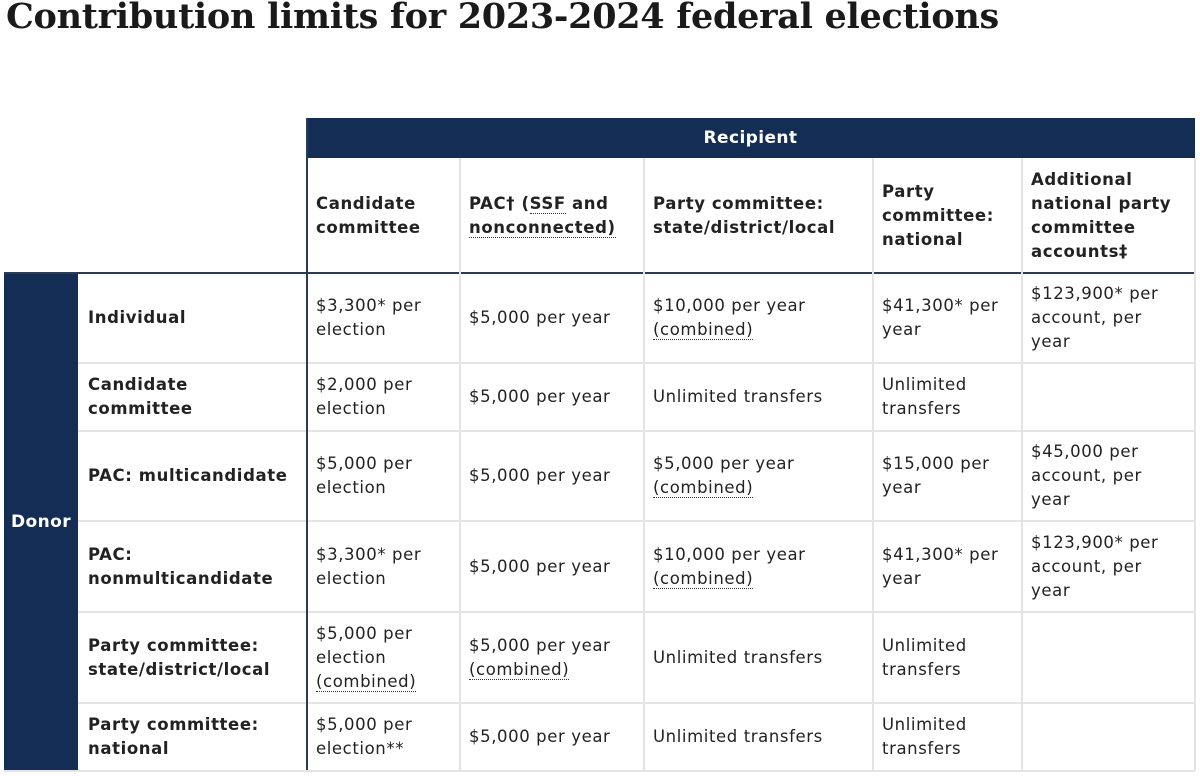 Image resolution: width=1200 pixels, height=776 pixels. Describe the element at coordinates (368, 215) in the screenshot. I see `column-header-label: Candidate committee` at that location.